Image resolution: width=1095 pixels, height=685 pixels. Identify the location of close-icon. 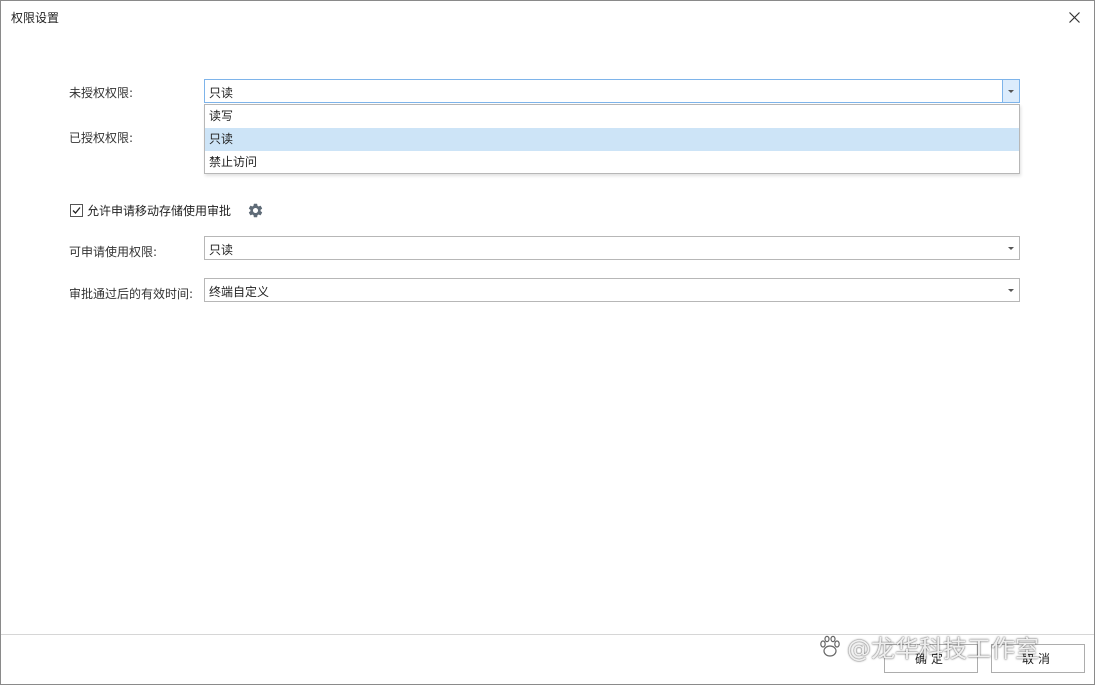
(1074, 17).